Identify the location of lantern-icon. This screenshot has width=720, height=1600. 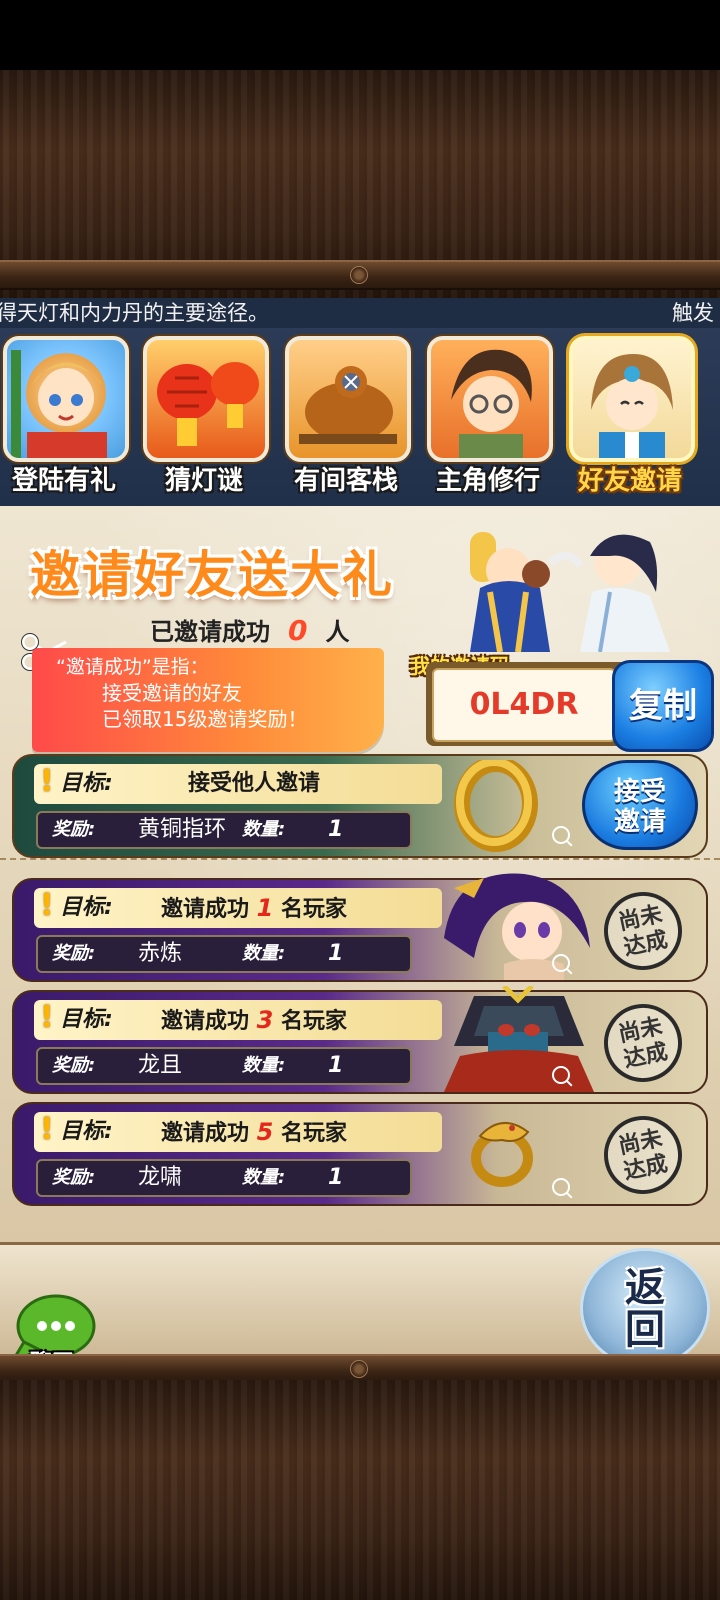
(206, 399).